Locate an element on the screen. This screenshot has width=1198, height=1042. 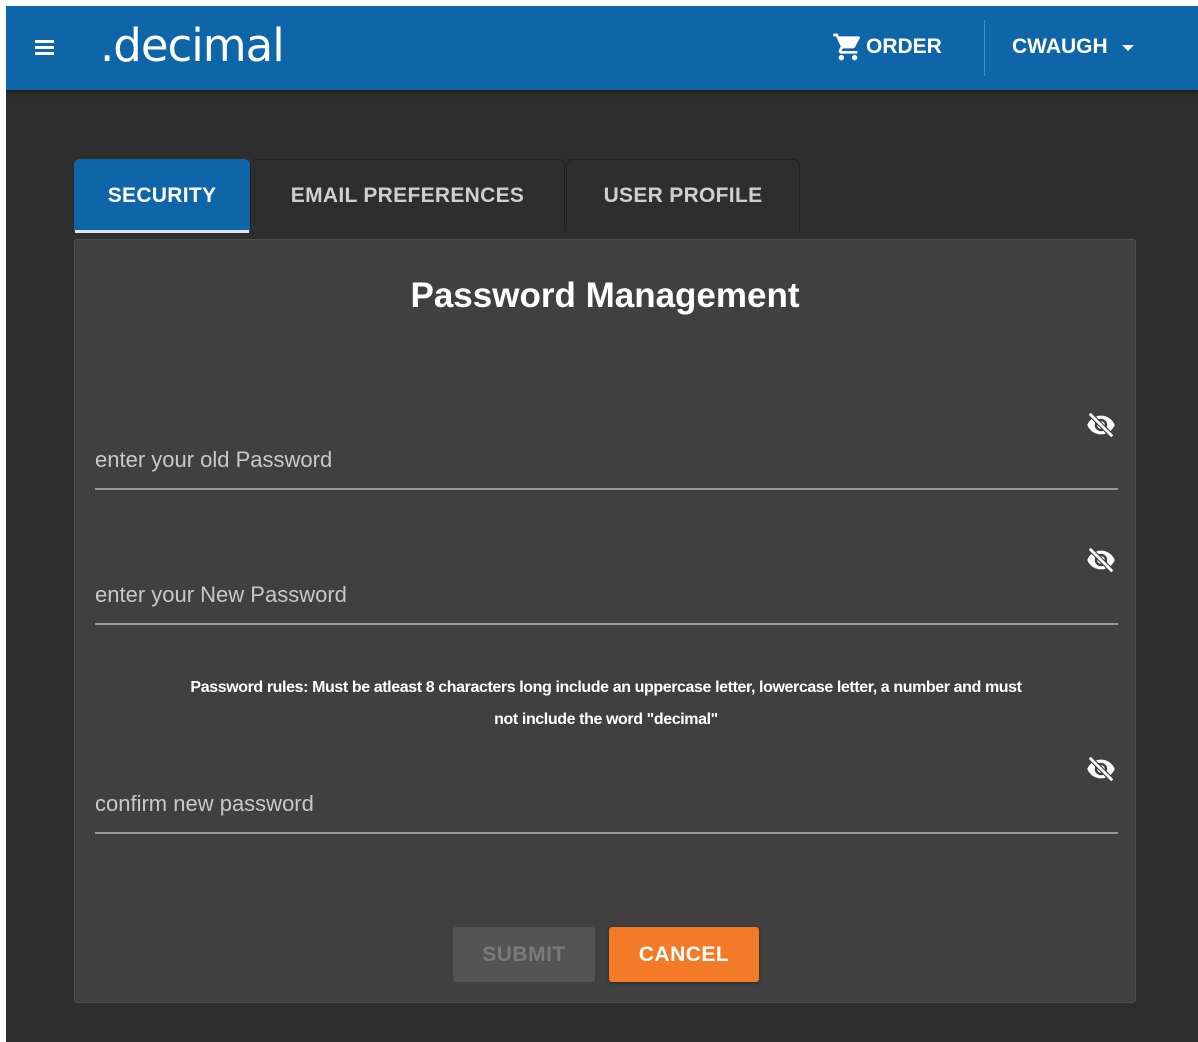
cancel-button: CANCEL is located at coordinates (684, 954).